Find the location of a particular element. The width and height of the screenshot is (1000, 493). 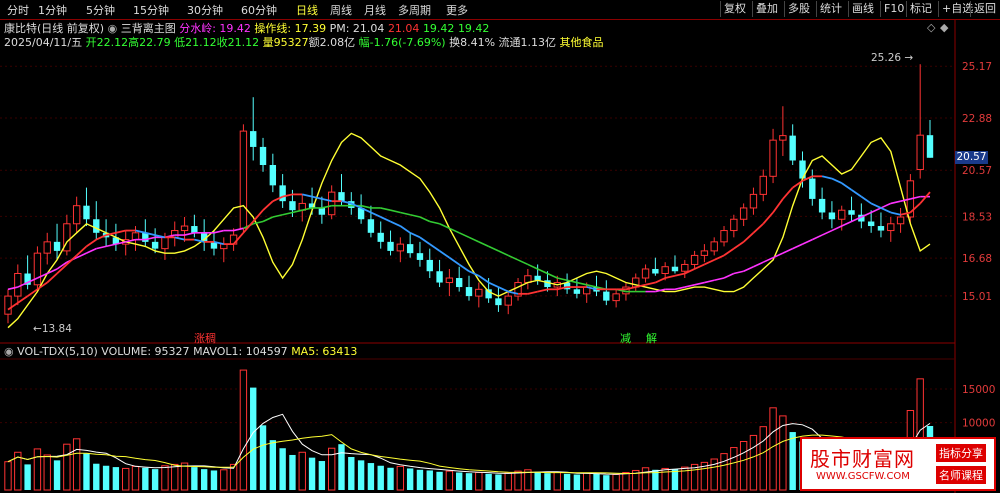

low-mark-value: 13.84 is located at coordinates (56, 329).